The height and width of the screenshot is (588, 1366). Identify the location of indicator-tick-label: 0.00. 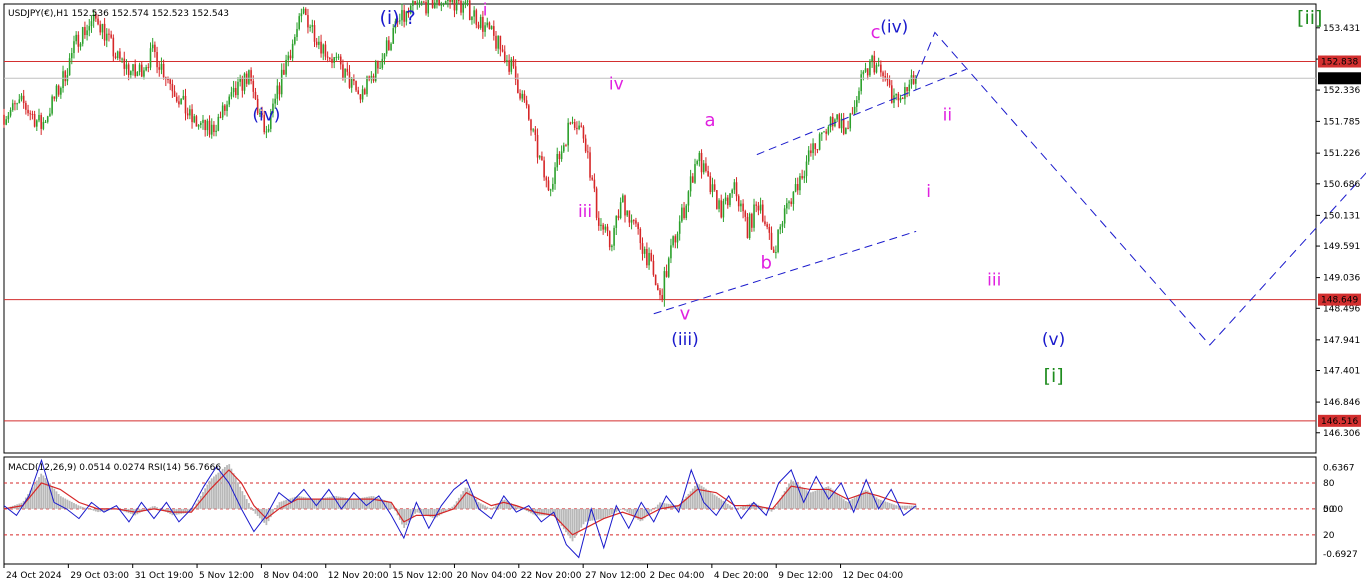
(1333, 510).